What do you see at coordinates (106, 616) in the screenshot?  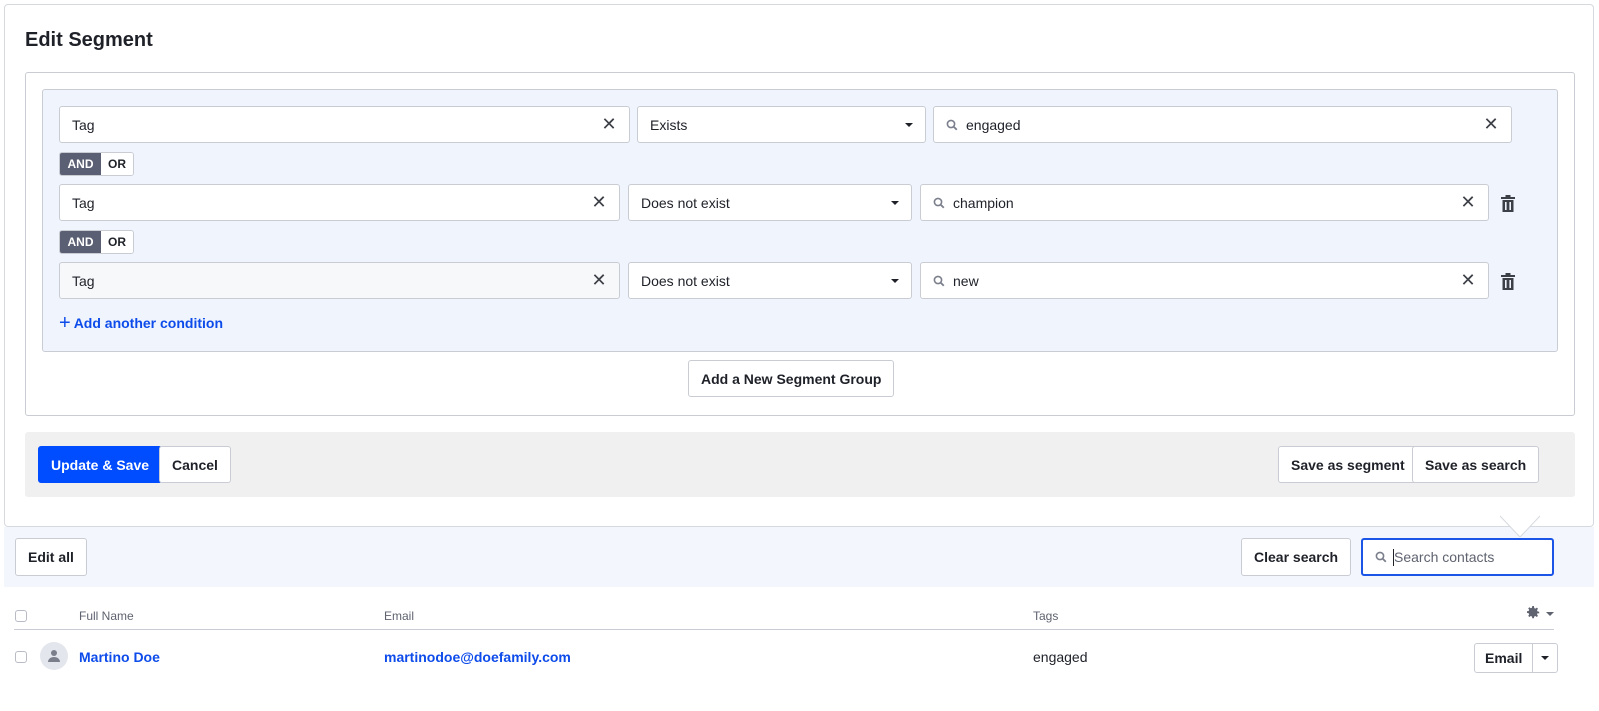 I see `column-header-full-name: Full Name` at bounding box center [106, 616].